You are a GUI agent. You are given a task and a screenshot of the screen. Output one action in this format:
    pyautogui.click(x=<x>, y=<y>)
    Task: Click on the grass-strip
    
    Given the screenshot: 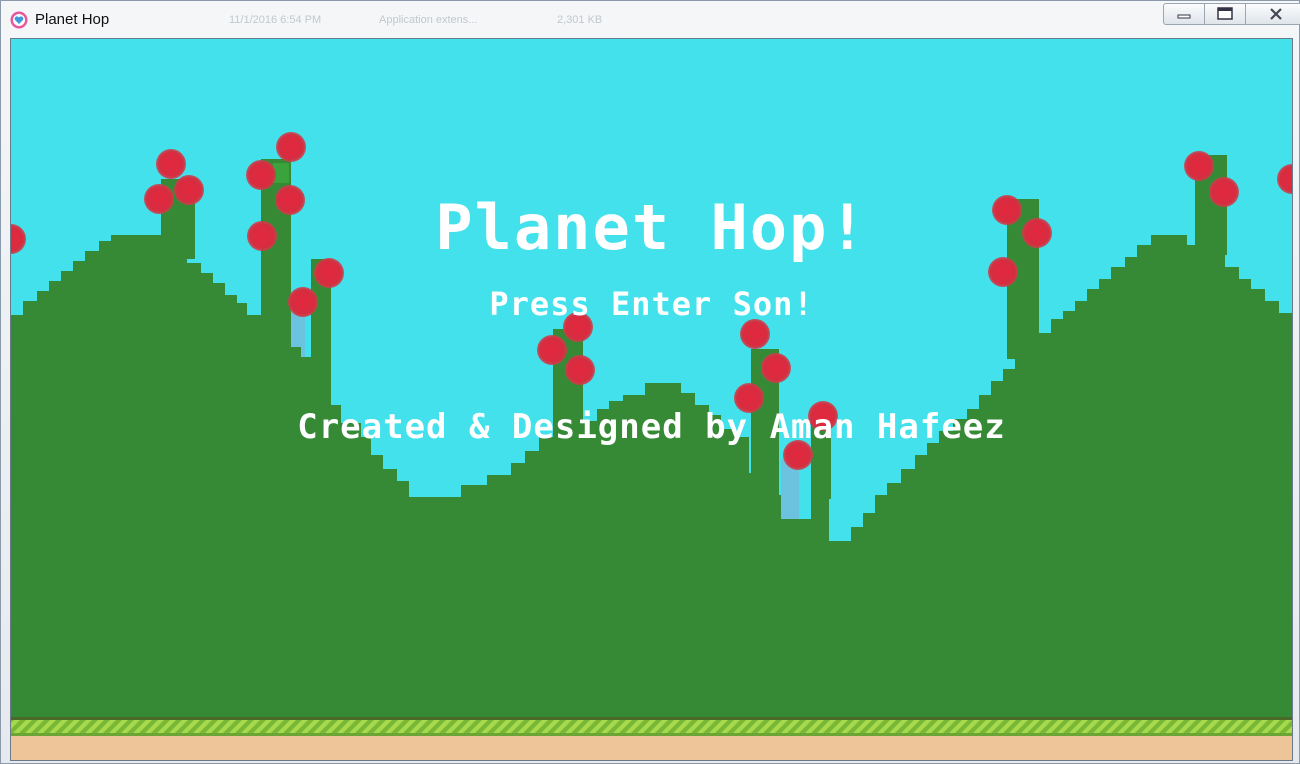 What is the action you would take?
    pyautogui.click(x=651, y=727)
    